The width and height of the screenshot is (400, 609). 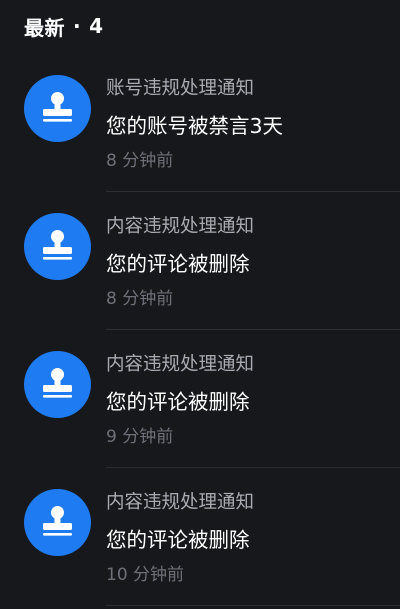 What do you see at coordinates (180, 88) in the screenshot?
I see `notification-sender: 账号违规处理通知` at bounding box center [180, 88].